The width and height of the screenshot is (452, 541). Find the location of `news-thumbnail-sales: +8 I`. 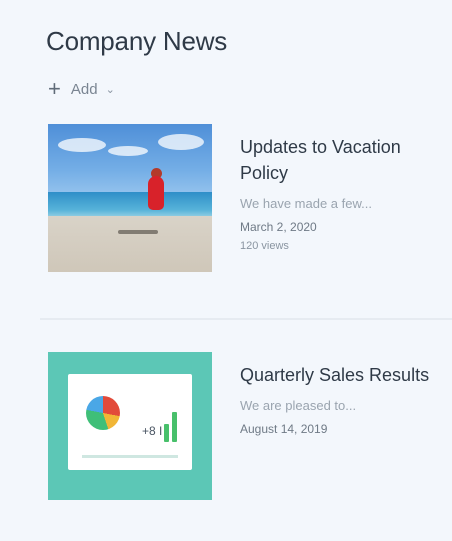

news-thumbnail-sales: +8 I is located at coordinates (130, 426).